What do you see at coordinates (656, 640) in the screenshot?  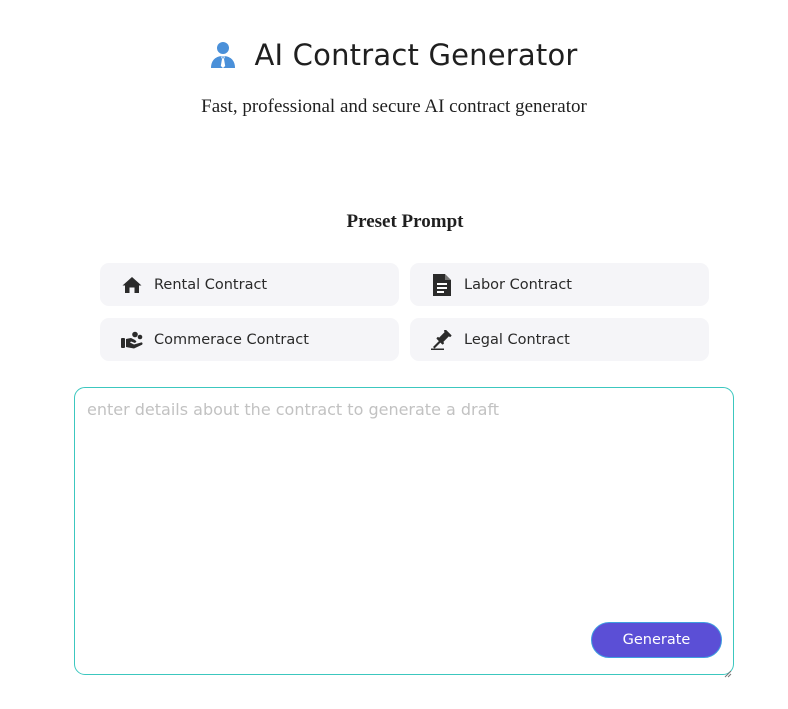 I see `generate-button: Generate` at bounding box center [656, 640].